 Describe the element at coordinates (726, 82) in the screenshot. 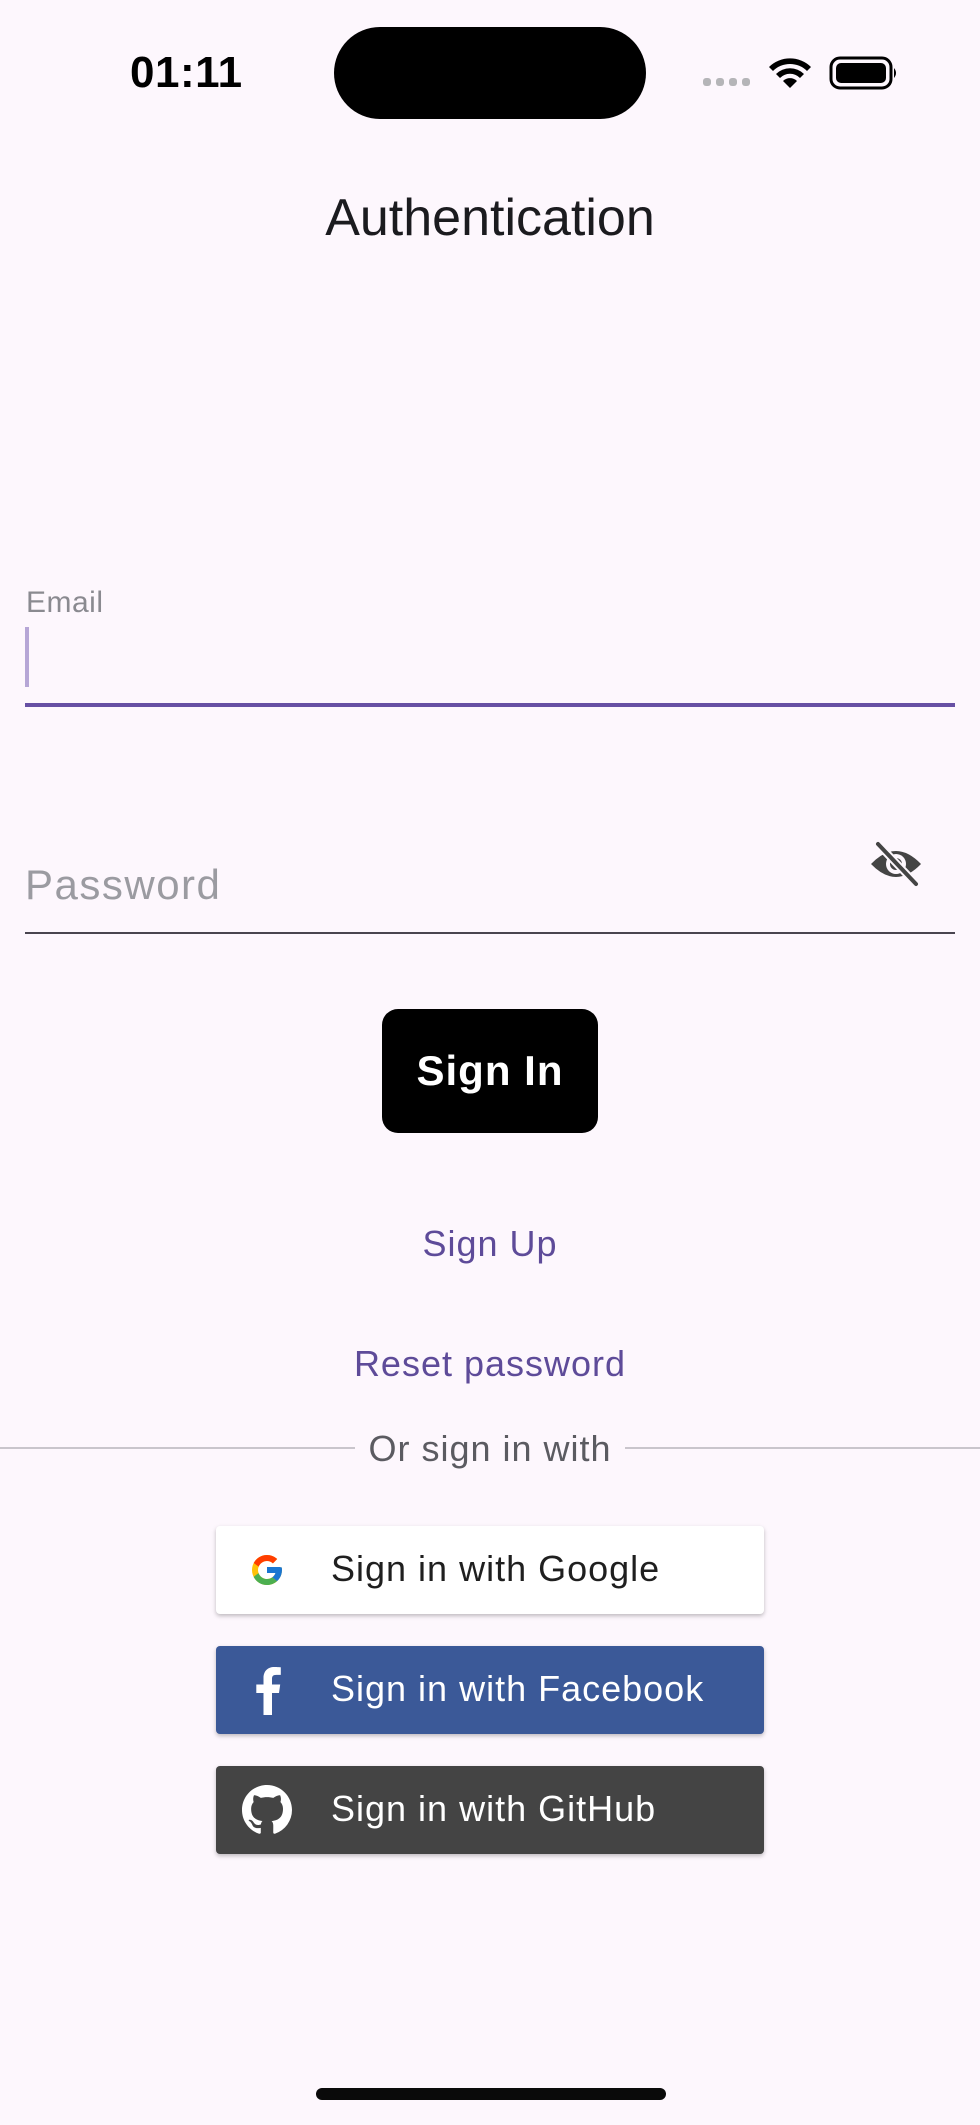

I see `signal-icon` at that location.